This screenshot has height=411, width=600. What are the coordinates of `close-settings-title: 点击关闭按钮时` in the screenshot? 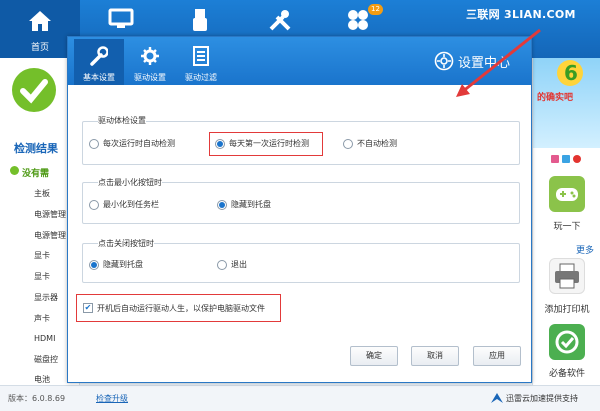 It's located at (126, 243).